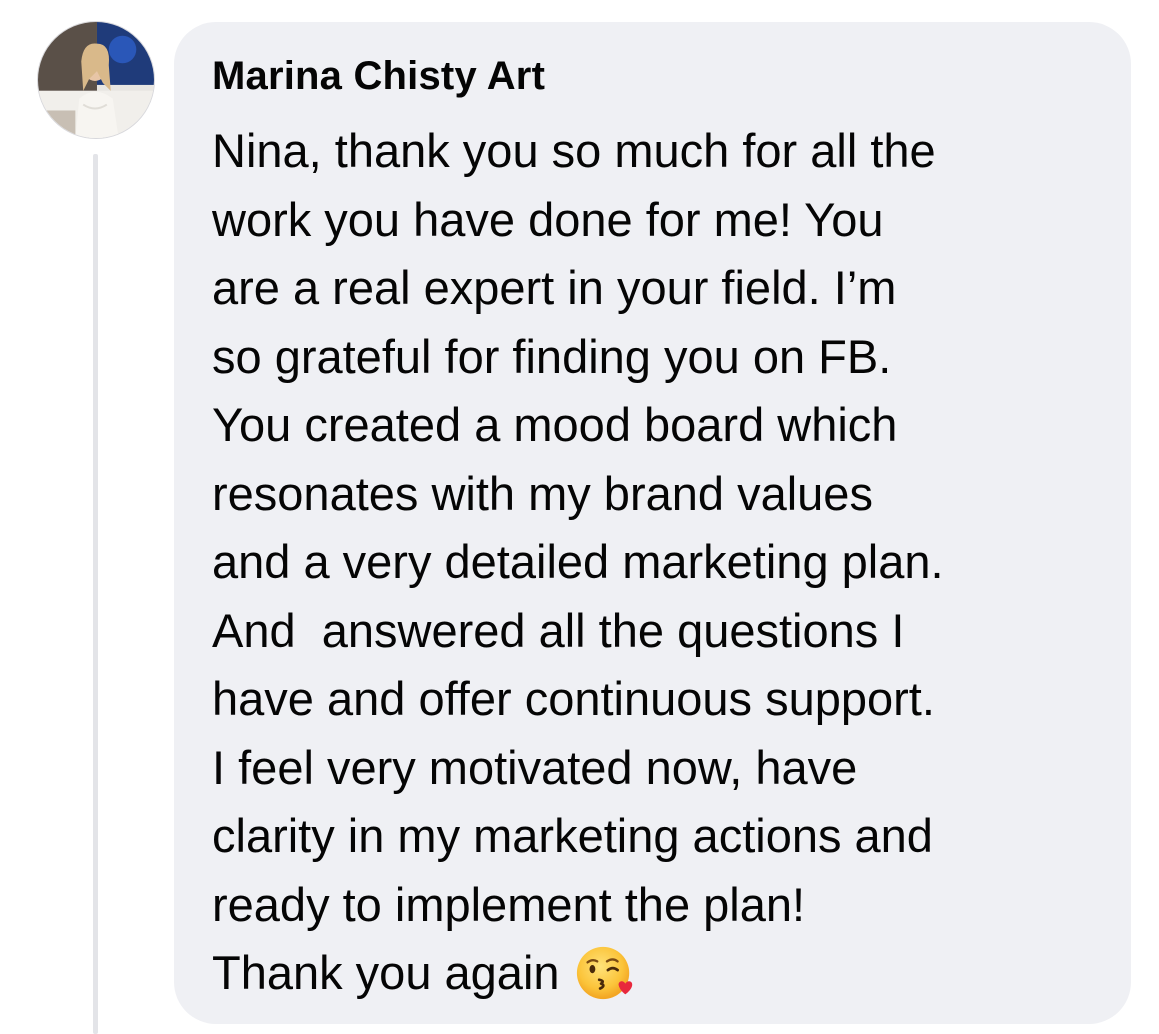 This screenshot has width=1159, height=1034. Describe the element at coordinates (552, 356) in the screenshot. I see `comment-line: so grateful for finding you on FB.` at that location.